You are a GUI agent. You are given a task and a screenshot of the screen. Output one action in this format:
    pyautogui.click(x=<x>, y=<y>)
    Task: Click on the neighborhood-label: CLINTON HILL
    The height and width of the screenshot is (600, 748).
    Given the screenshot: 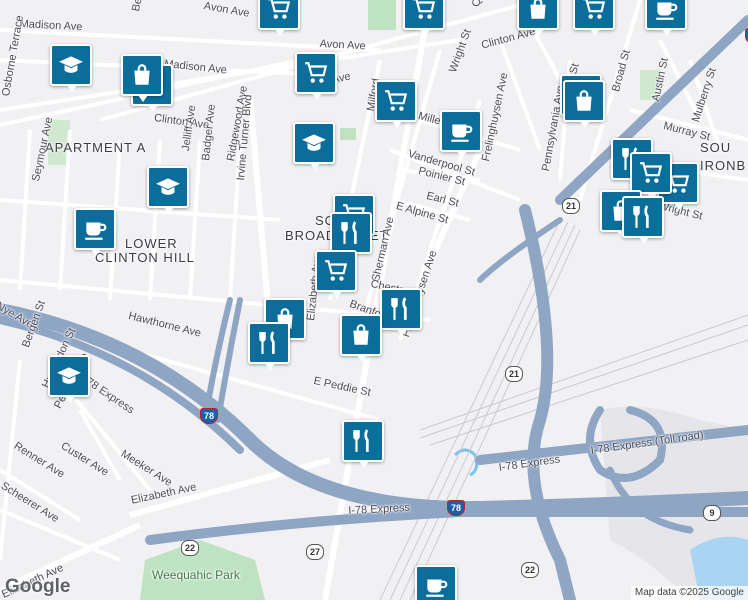 What is the action you would take?
    pyautogui.click(x=145, y=257)
    